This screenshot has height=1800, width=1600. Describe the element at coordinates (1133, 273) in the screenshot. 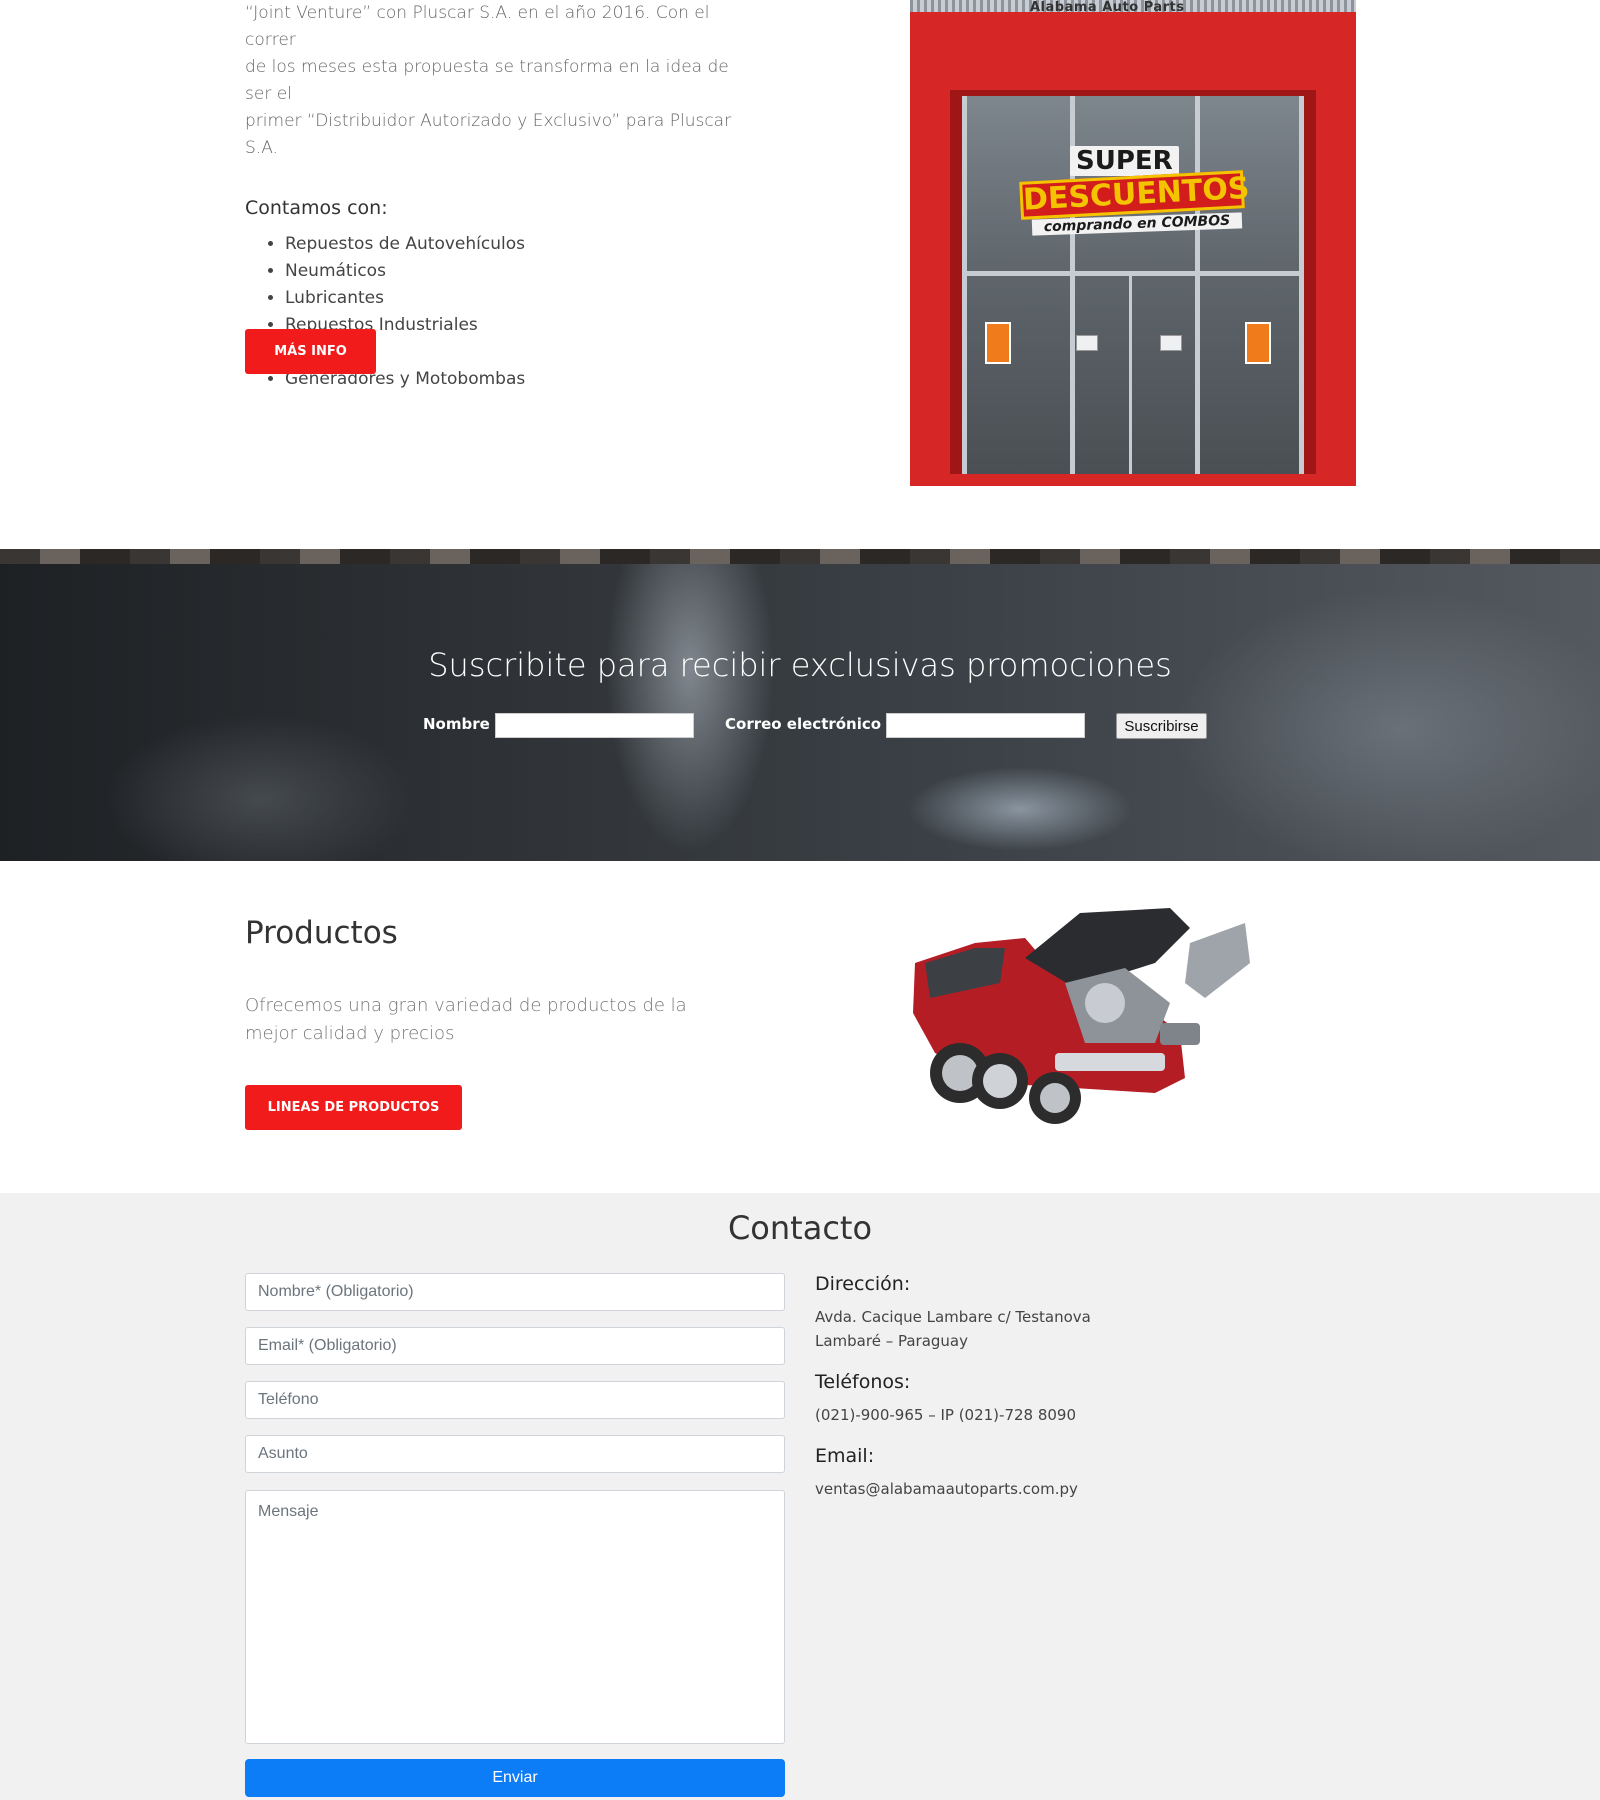

I see `store-transom` at that location.